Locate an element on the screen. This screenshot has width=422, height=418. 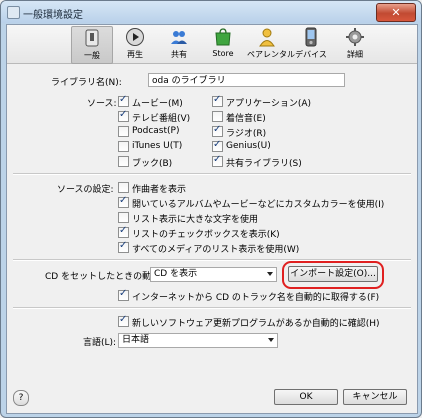
tab-parental: ペアレンタル is located at coordinates (271, 44).